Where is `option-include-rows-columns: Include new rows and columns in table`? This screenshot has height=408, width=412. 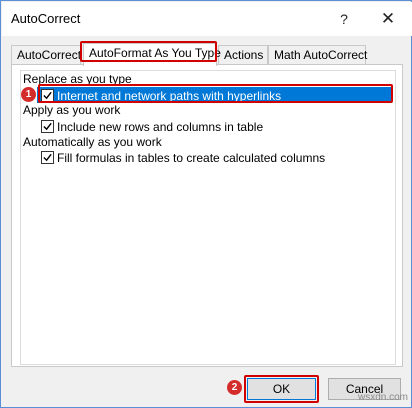 option-include-rows-columns: Include new rows and columns in table is located at coordinates (152, 126).